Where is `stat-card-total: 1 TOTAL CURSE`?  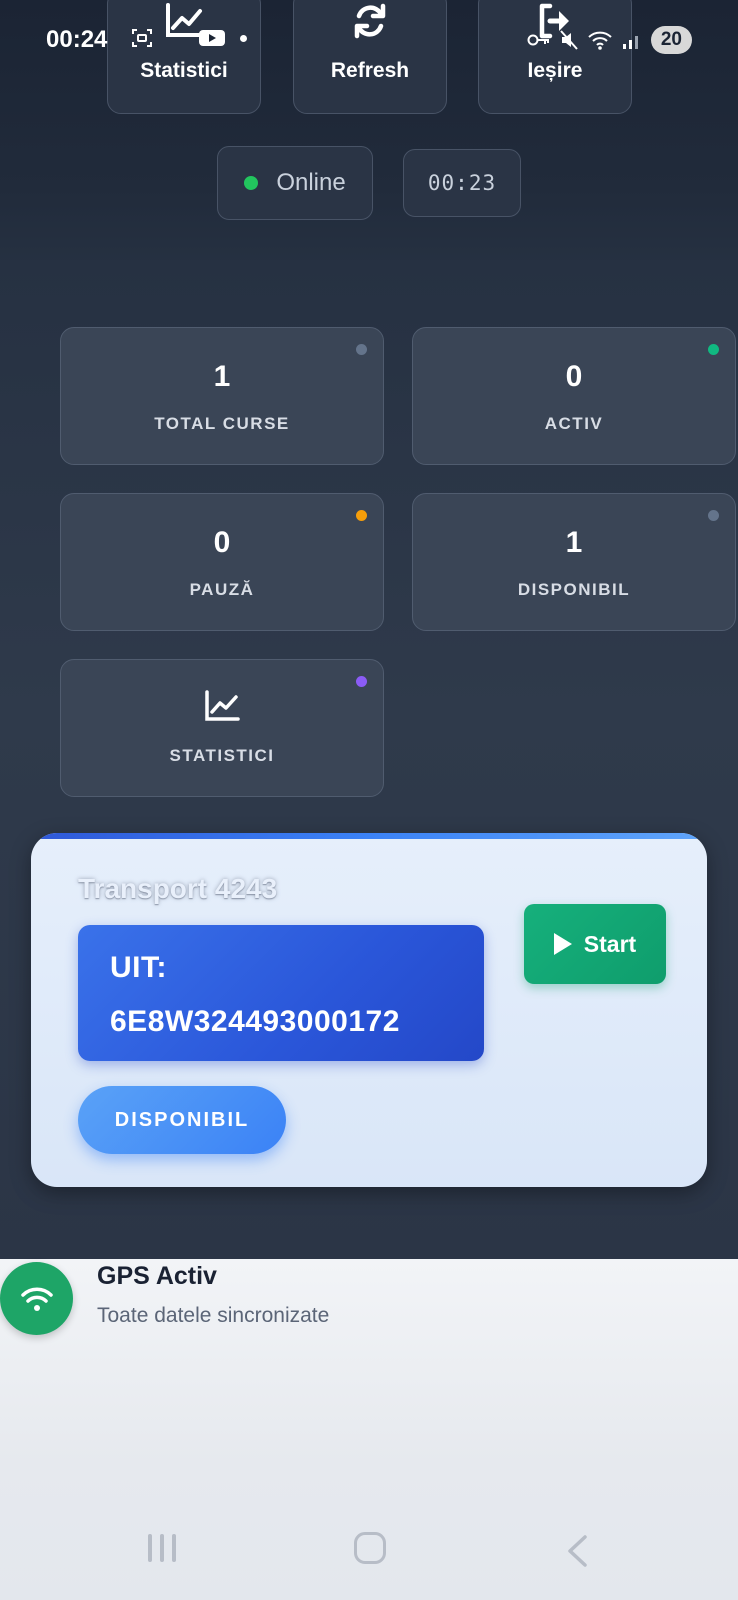
stat-card-total: 1 TOTAL CURSE is located at coordinates (222, 396).